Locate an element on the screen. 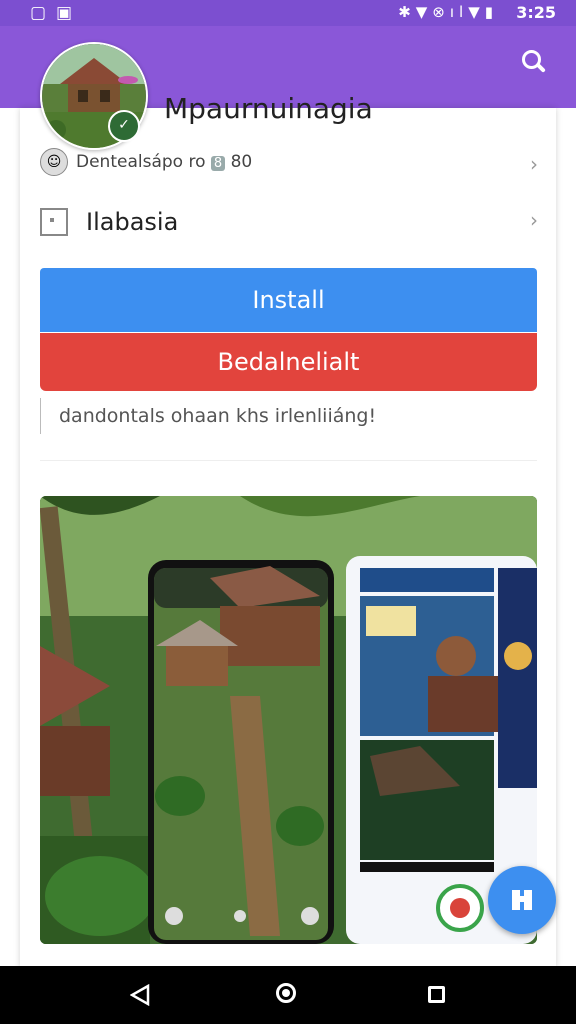  category-icon is located at coordinates (54, 222).